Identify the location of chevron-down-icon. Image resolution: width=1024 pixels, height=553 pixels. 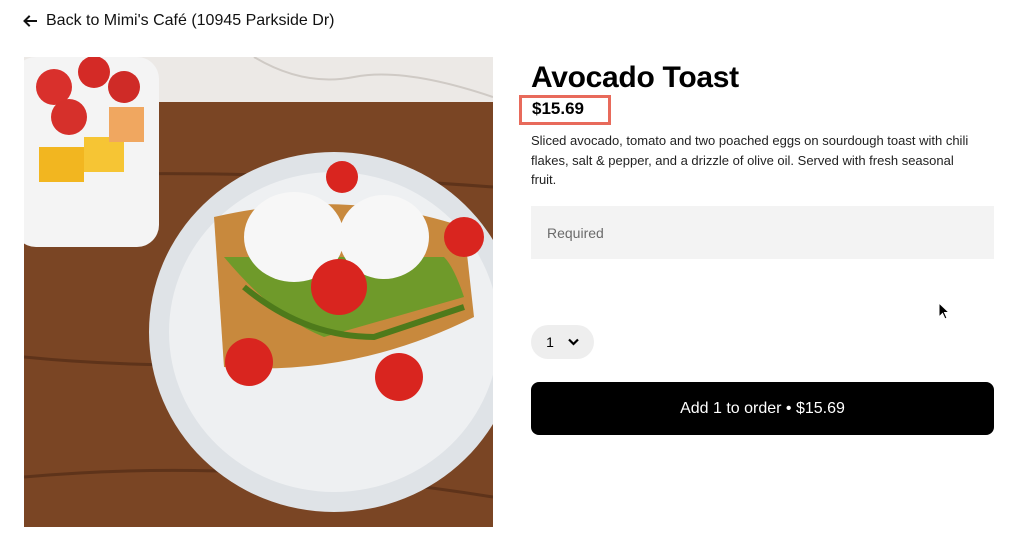
(573, 342).